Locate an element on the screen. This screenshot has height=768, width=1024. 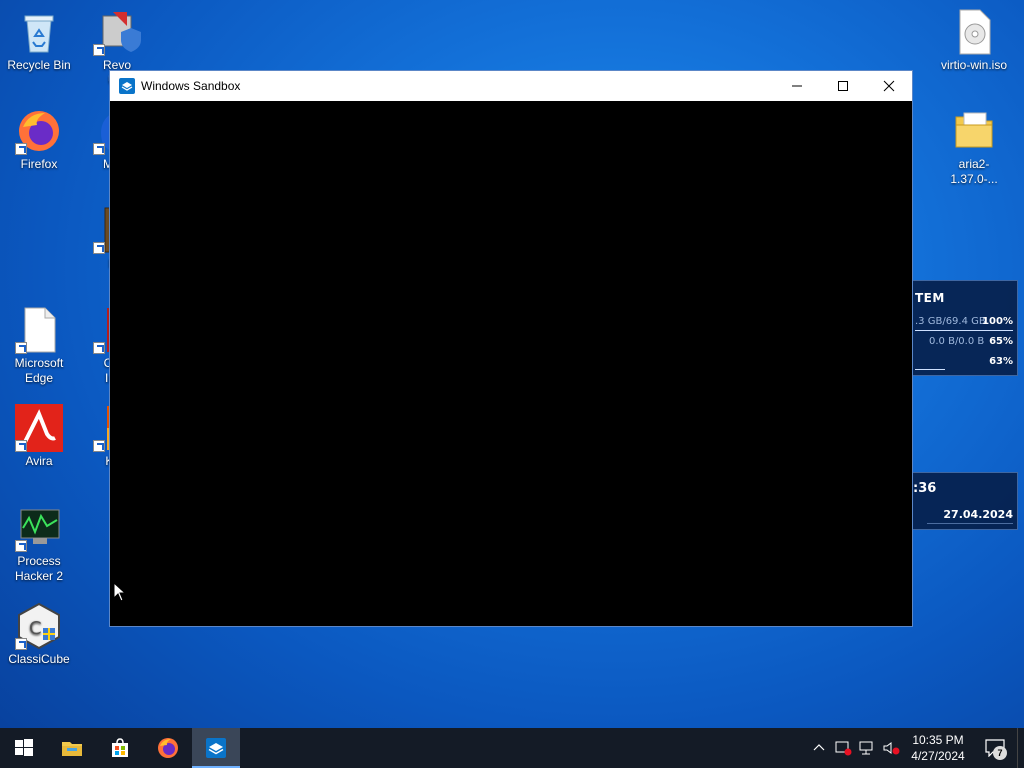
clock-widget-time: :36 is located at coordinates (925, 488).